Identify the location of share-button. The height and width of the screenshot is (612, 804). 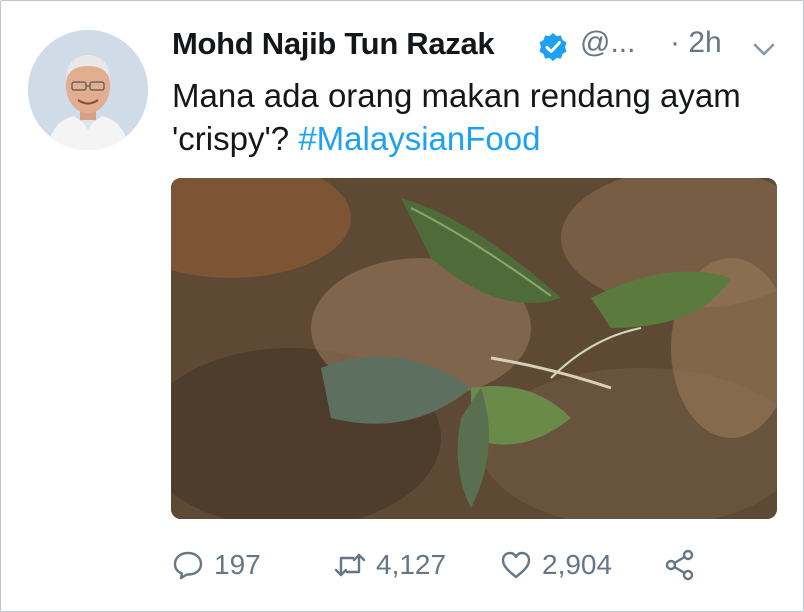
(680, 565).